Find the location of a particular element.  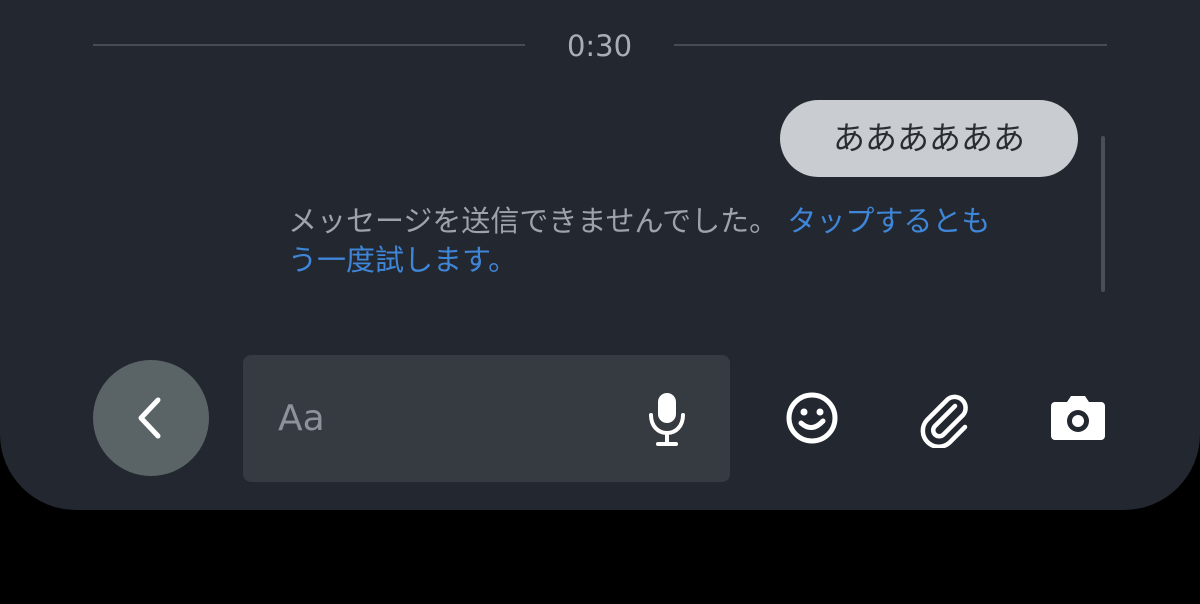

attach-button is located at coordinates (945, 418).